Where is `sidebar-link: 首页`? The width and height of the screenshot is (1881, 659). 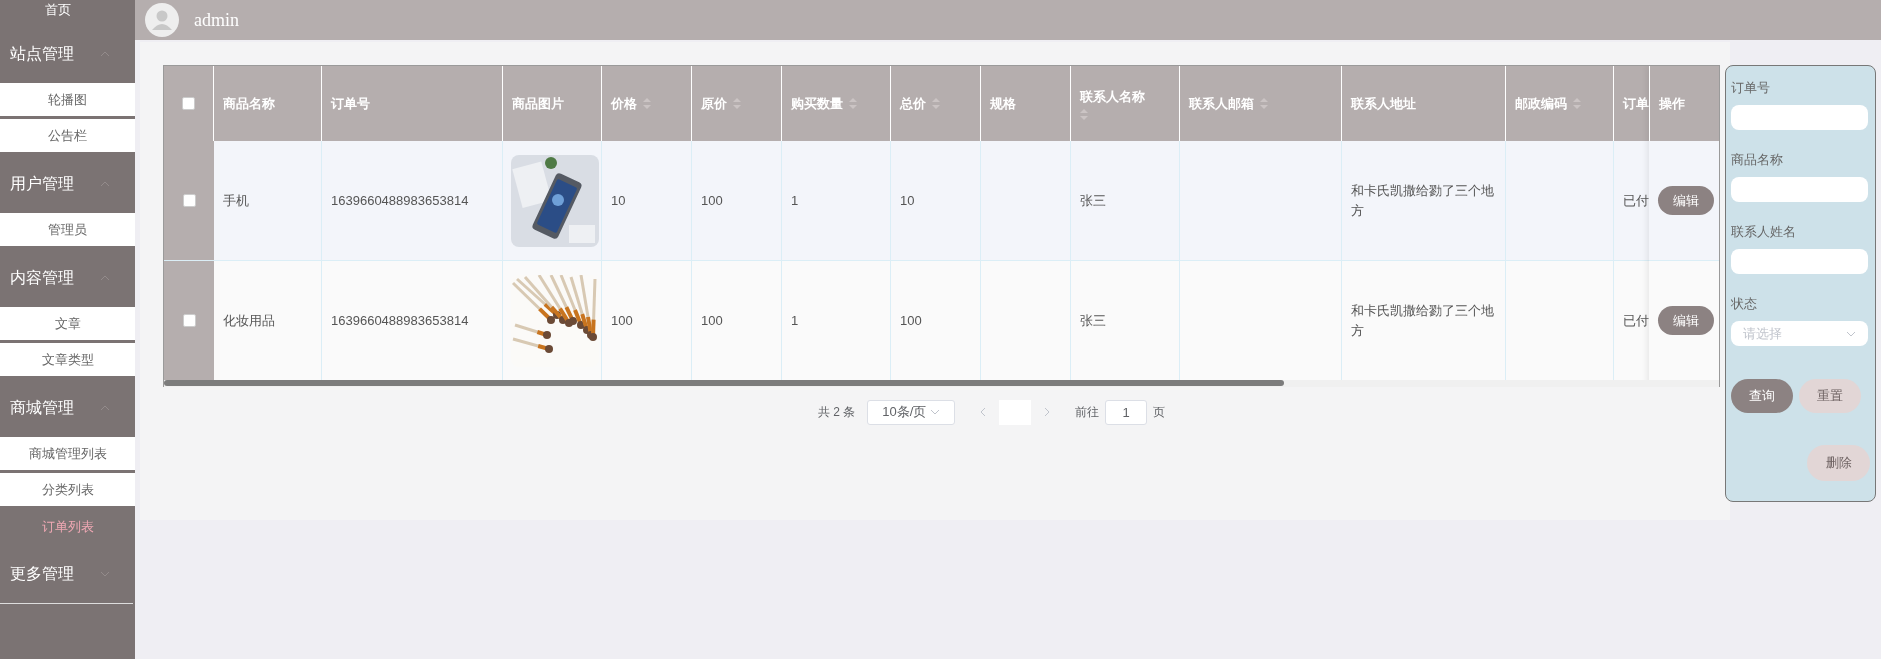 sidebar-link: 首页 is located at coordinates (67, 12).